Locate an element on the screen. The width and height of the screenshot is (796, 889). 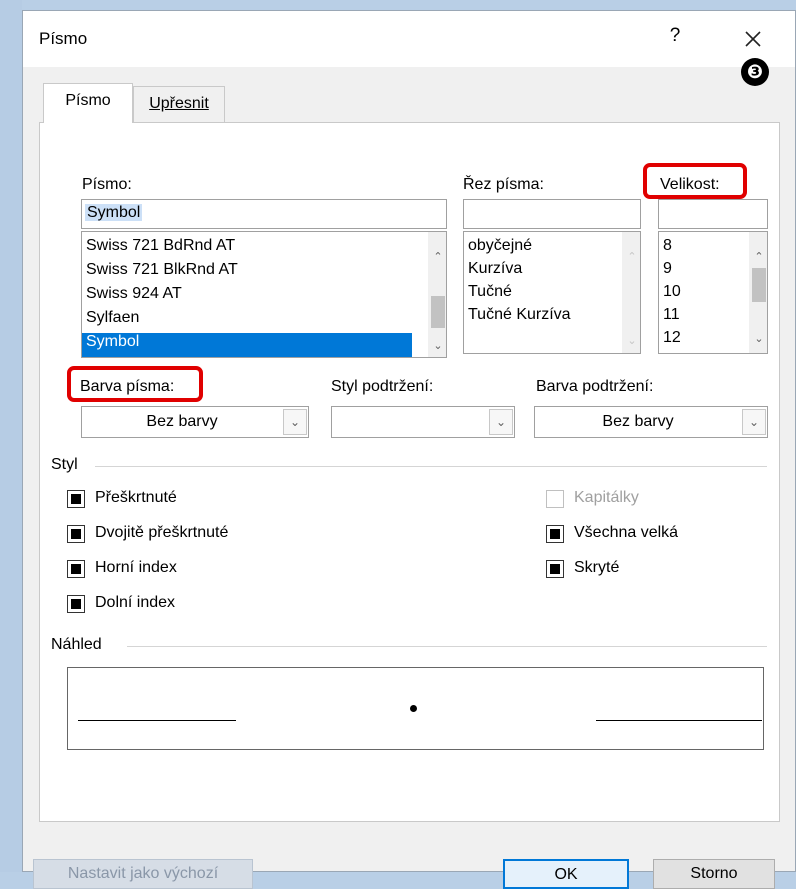
underline-color-value: Bez barvy is located at coordinates (638, 421).